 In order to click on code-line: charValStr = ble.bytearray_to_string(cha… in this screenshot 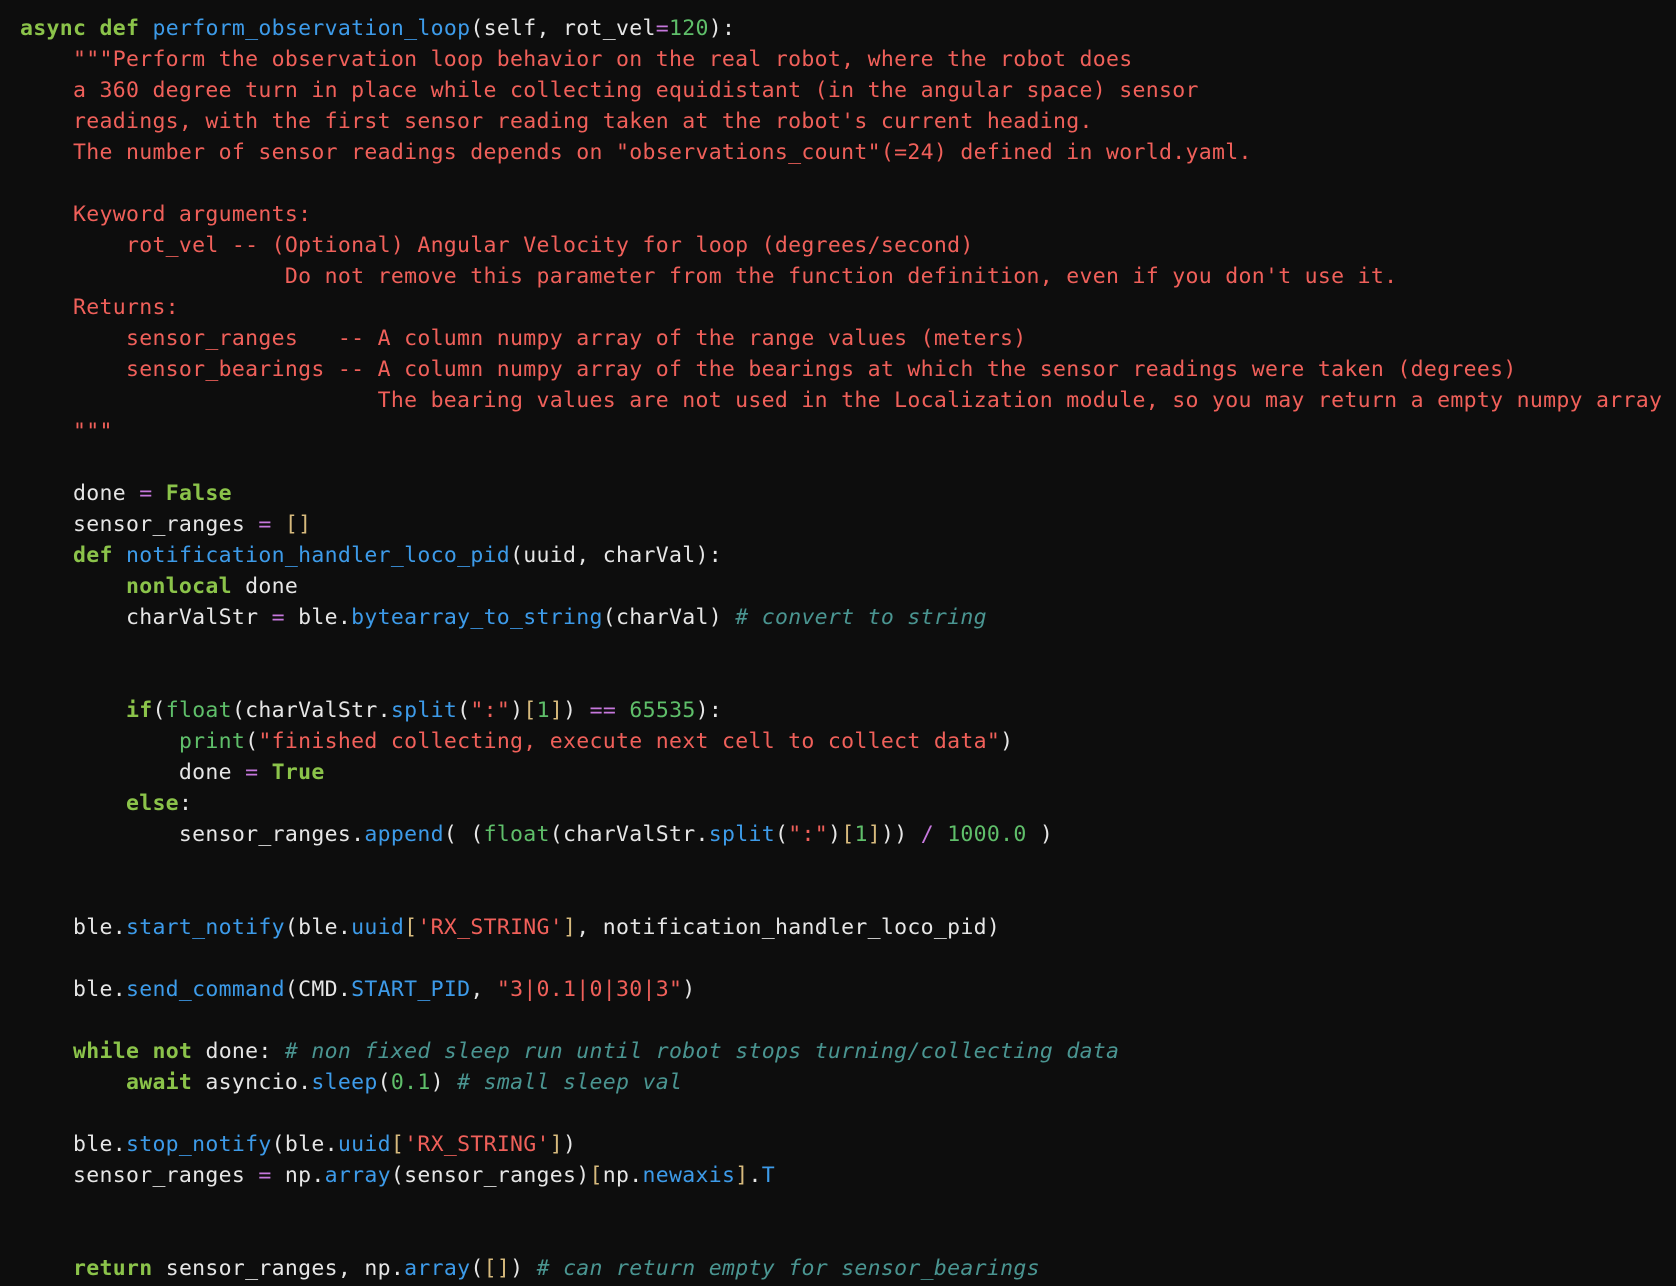, I will do `click(841, 617)`.